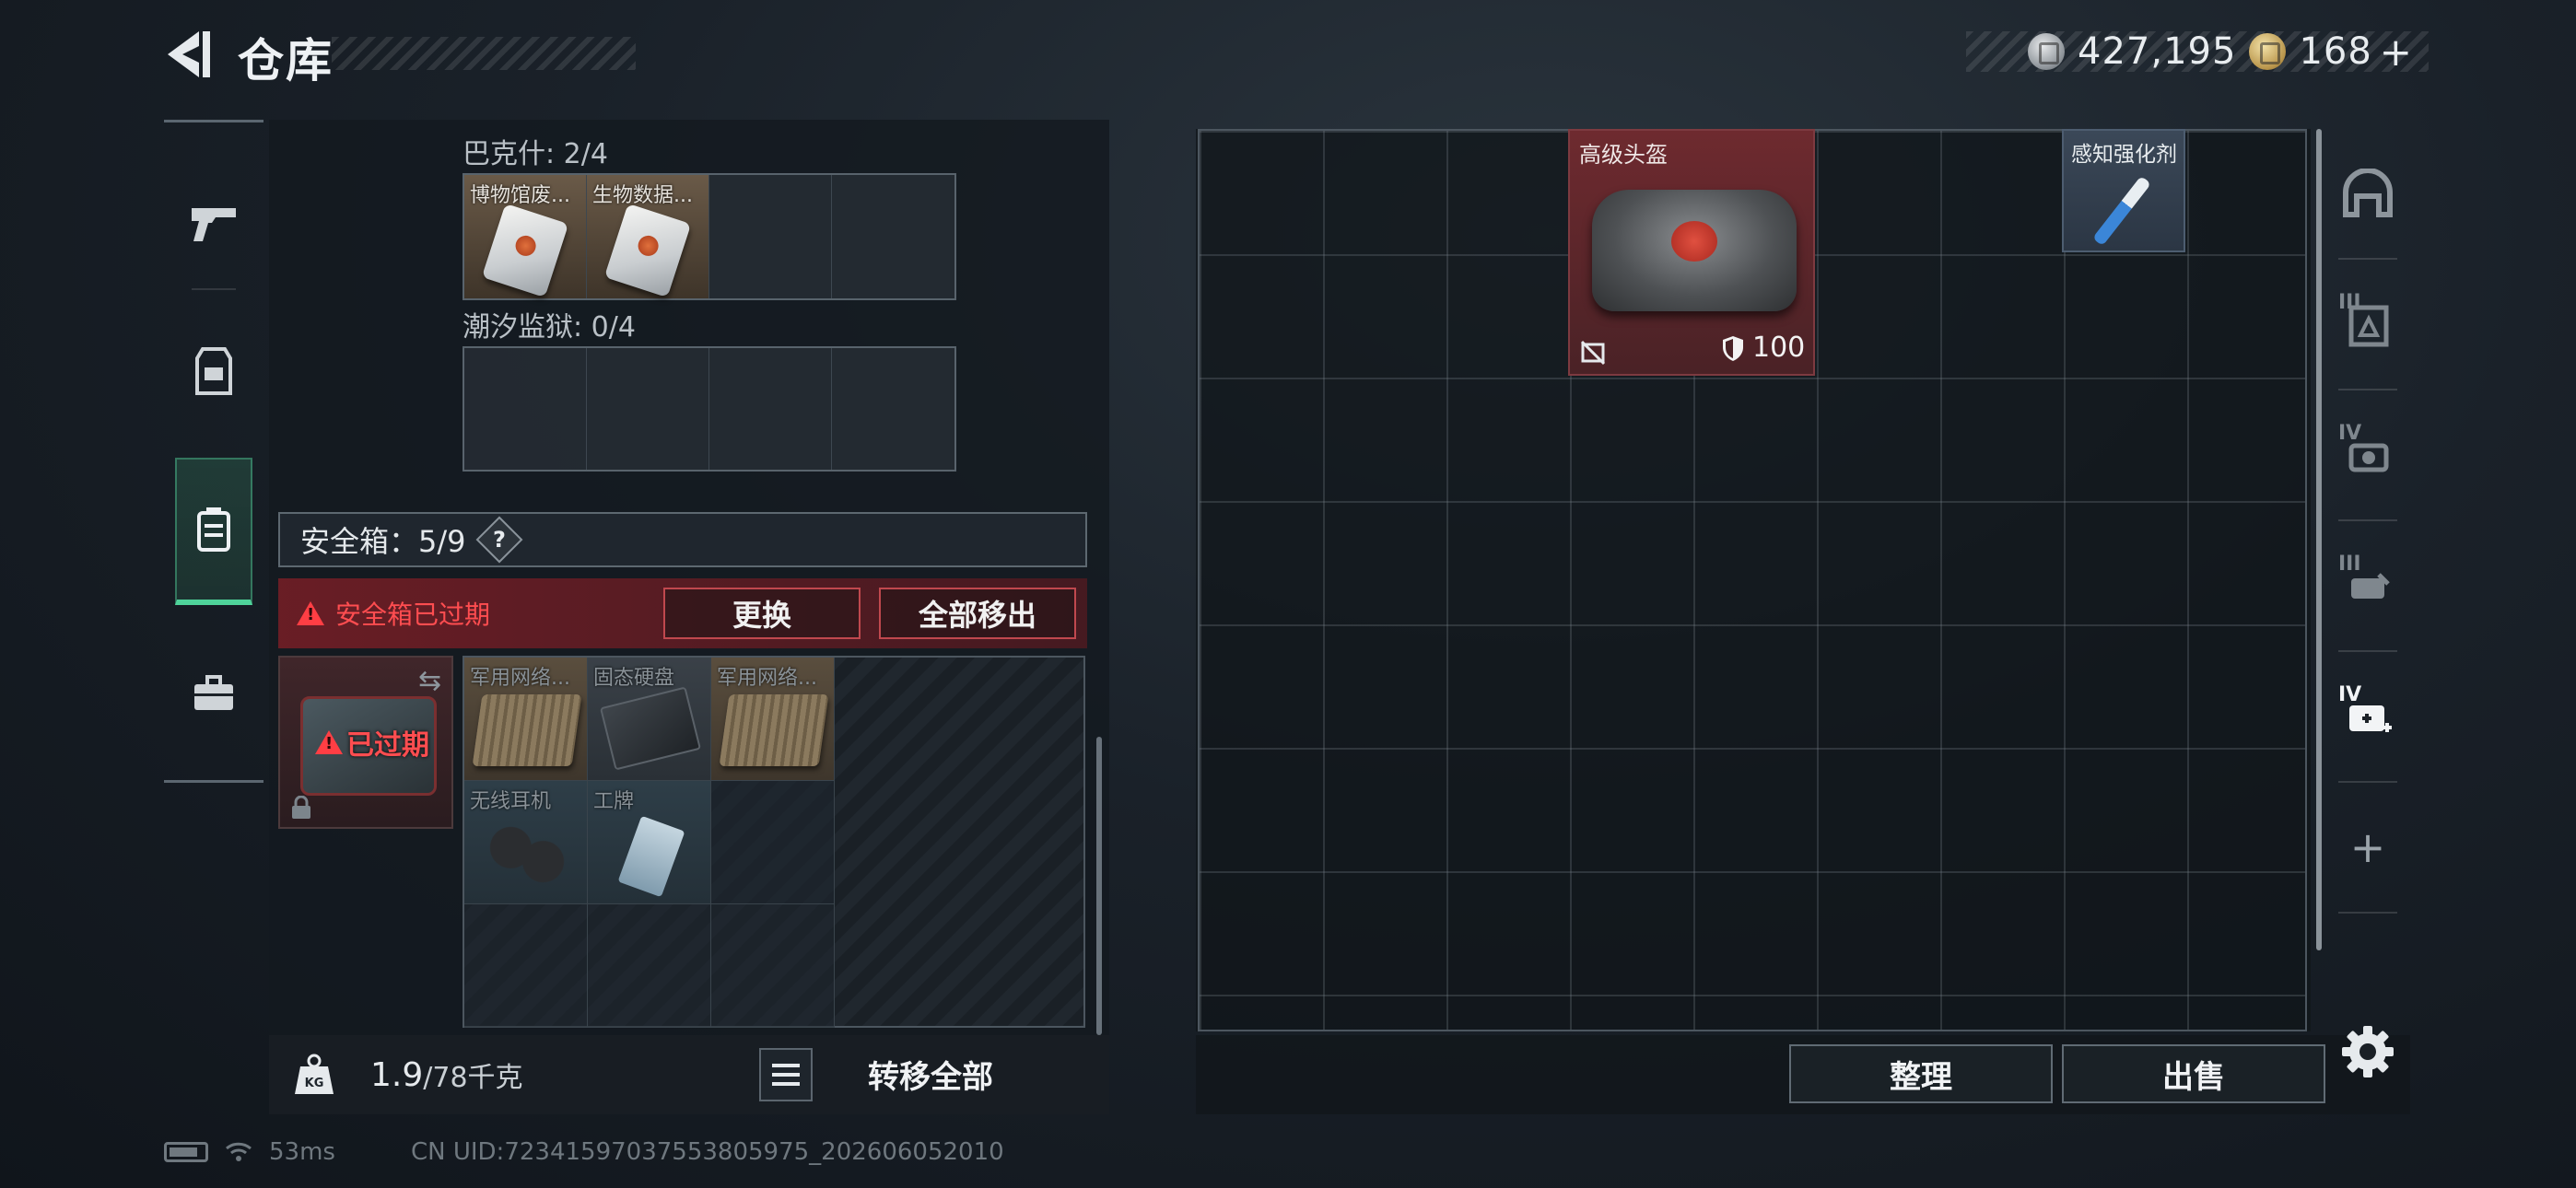  I want to click on silver-coin-icon, so click(2047, 51).